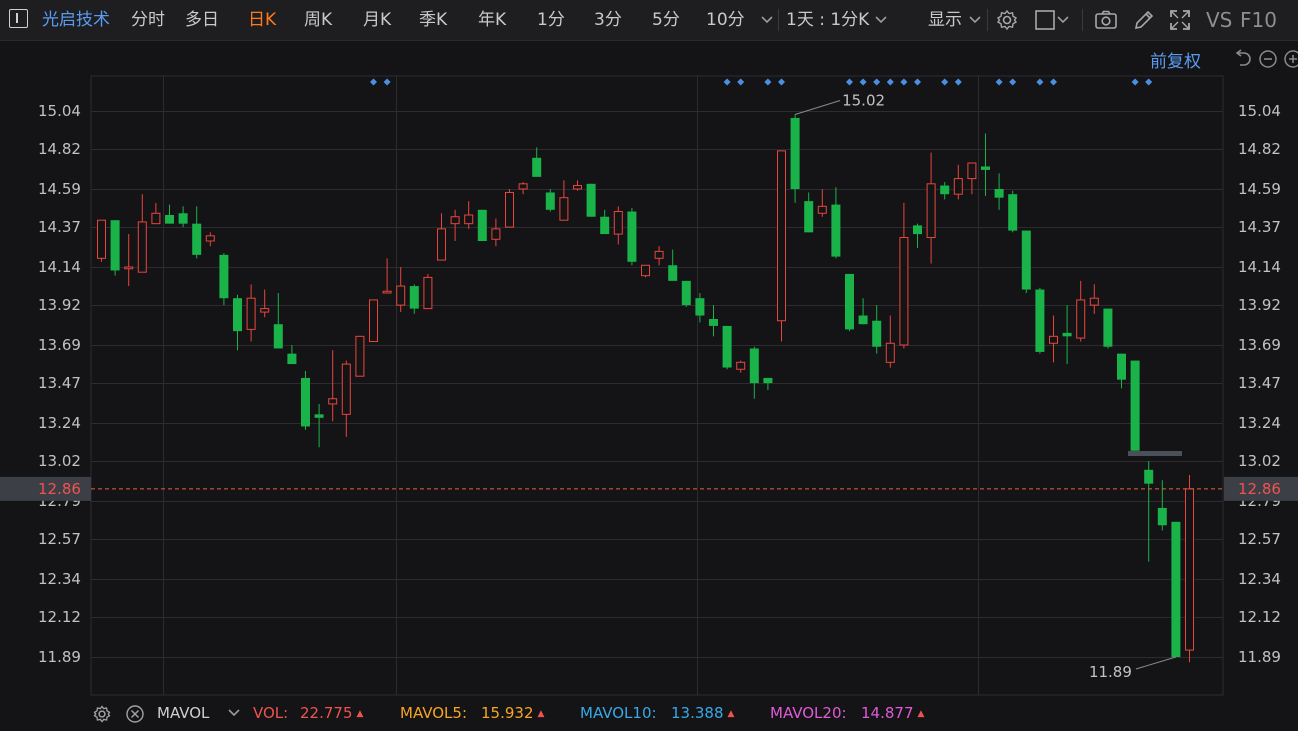 This screenshot has width=1298, height=731. I want to click on tab-daily-k: 日K, so click(262, 20).